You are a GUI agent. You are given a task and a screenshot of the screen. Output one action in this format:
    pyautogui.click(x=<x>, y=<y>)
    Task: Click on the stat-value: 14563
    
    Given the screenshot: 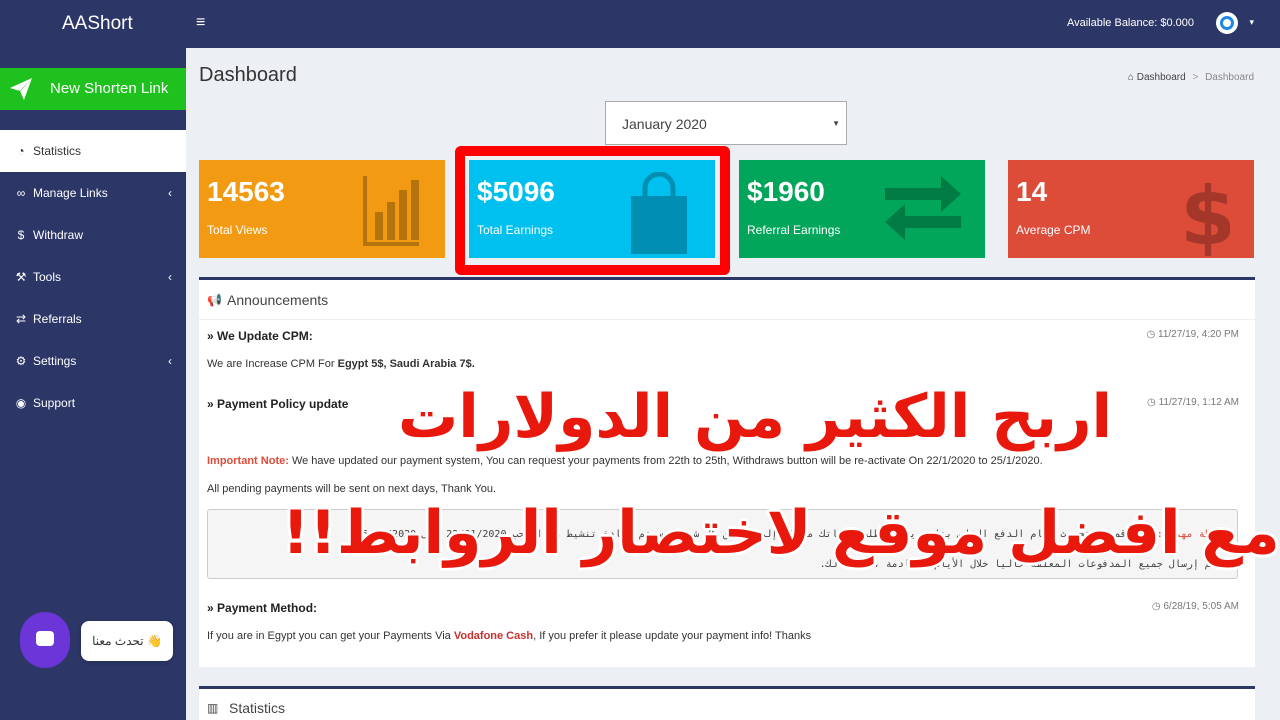 What is the action you would take?
    pyautogui.click(x=246, y=191)
    